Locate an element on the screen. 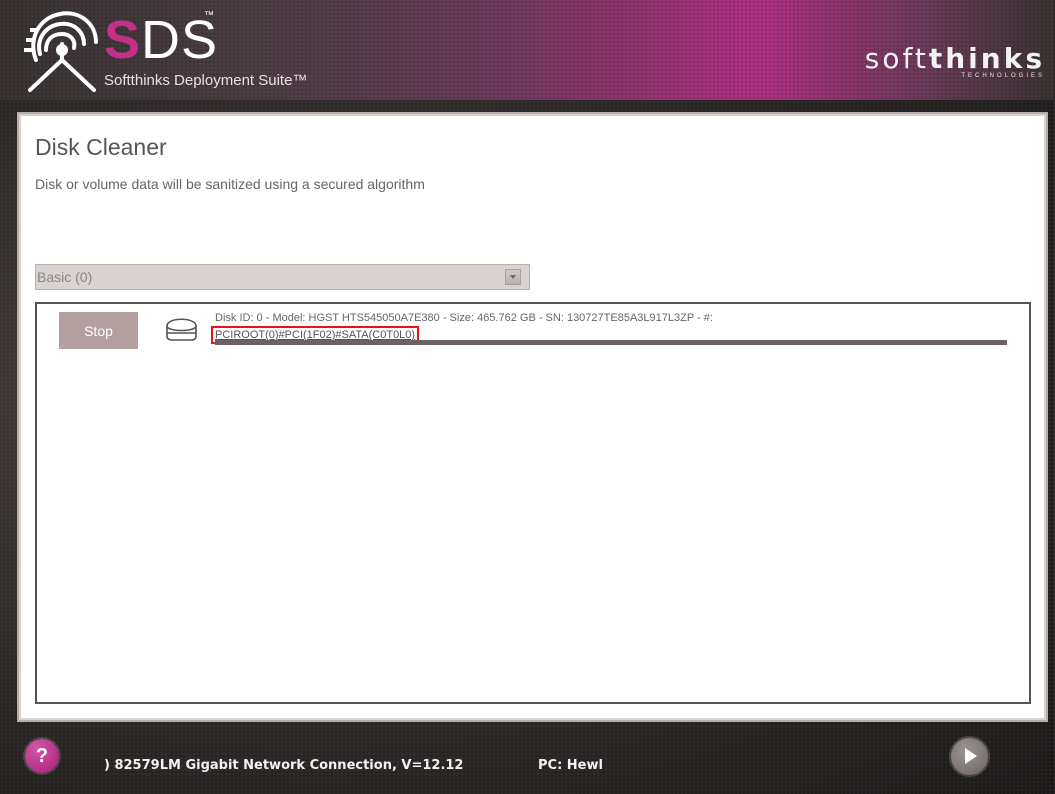 The height and width of the screenshot is (794, 1055). chevron-down-icon is located at coordinates (513, 277).